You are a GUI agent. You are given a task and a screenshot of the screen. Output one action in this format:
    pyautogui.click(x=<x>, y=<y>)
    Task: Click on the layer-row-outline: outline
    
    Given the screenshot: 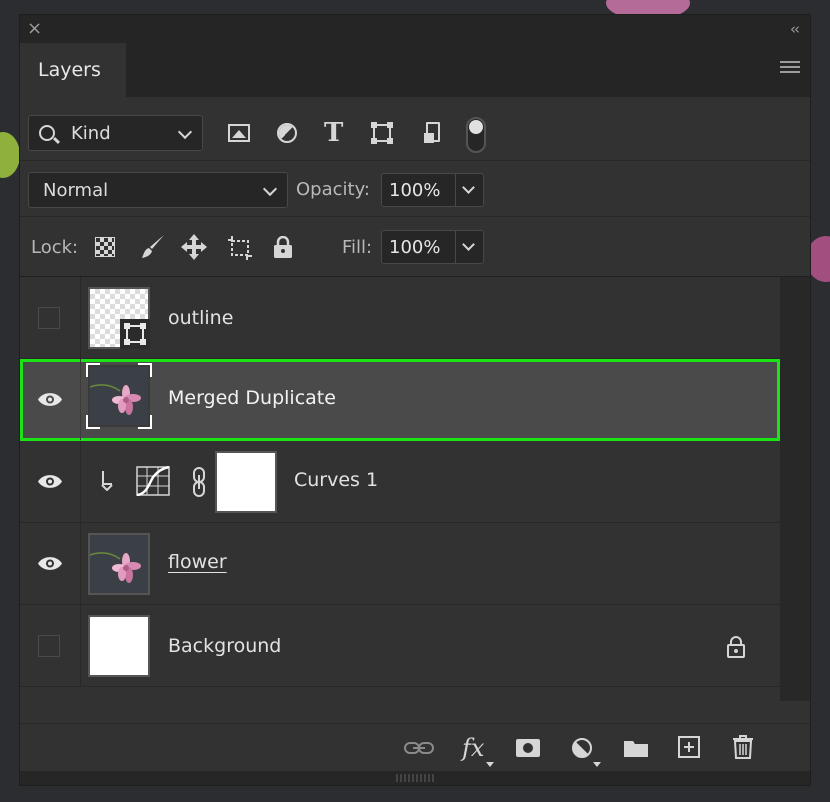 What is the action you would take?
    pyautogui.click(x=400, y=318)
    